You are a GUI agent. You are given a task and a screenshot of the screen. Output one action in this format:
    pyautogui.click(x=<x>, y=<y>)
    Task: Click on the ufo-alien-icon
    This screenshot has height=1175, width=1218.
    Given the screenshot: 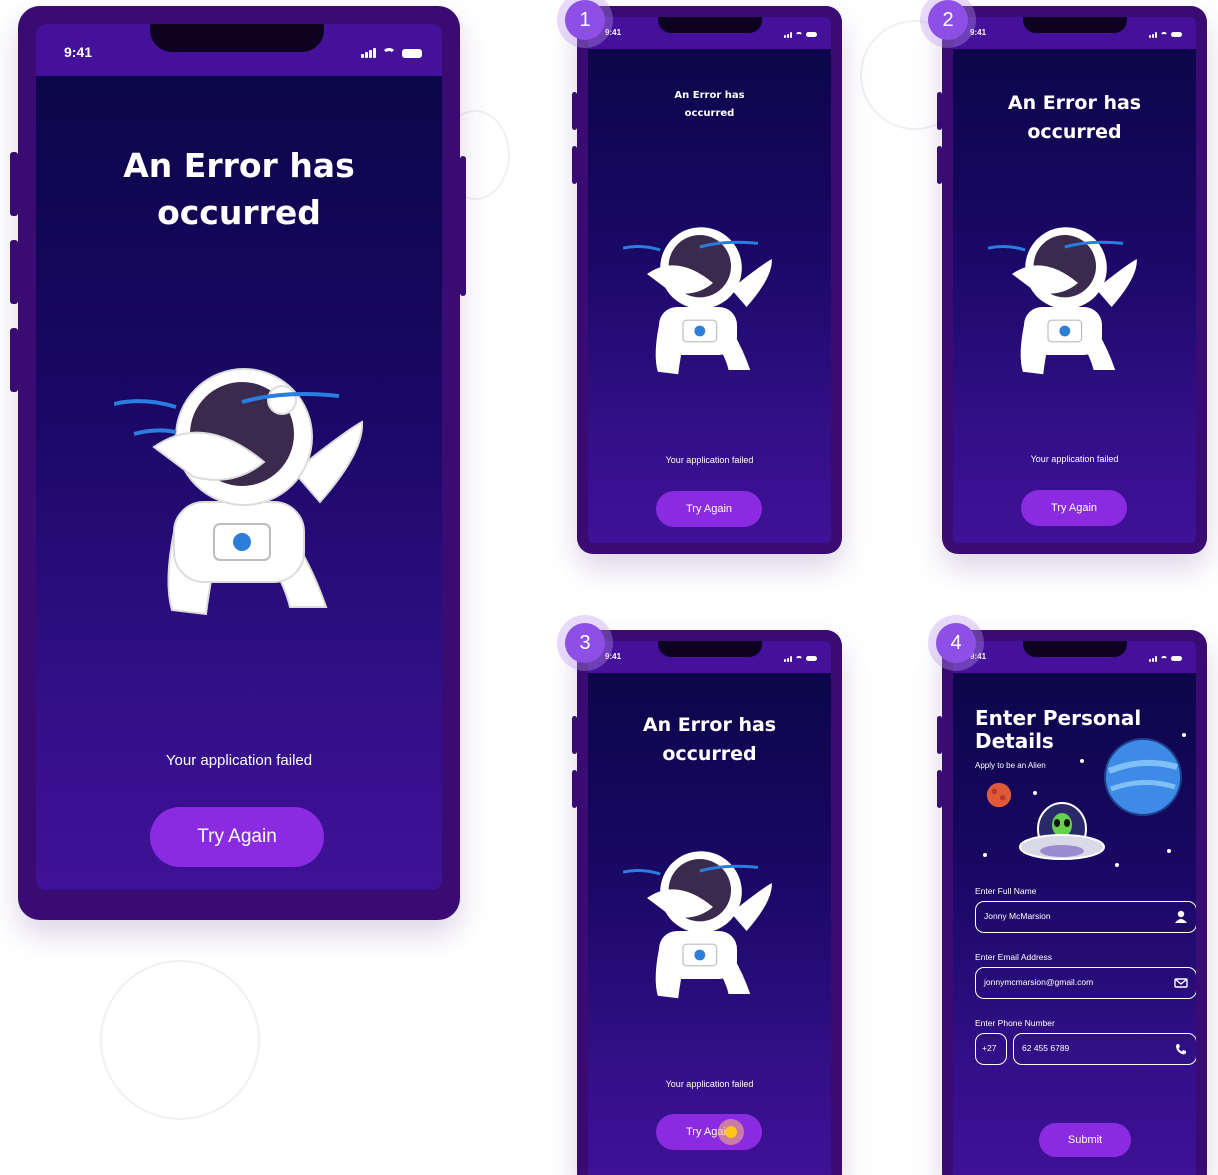 What is the action you would take?
    pyautogui.click(x=1062, y=831)
    